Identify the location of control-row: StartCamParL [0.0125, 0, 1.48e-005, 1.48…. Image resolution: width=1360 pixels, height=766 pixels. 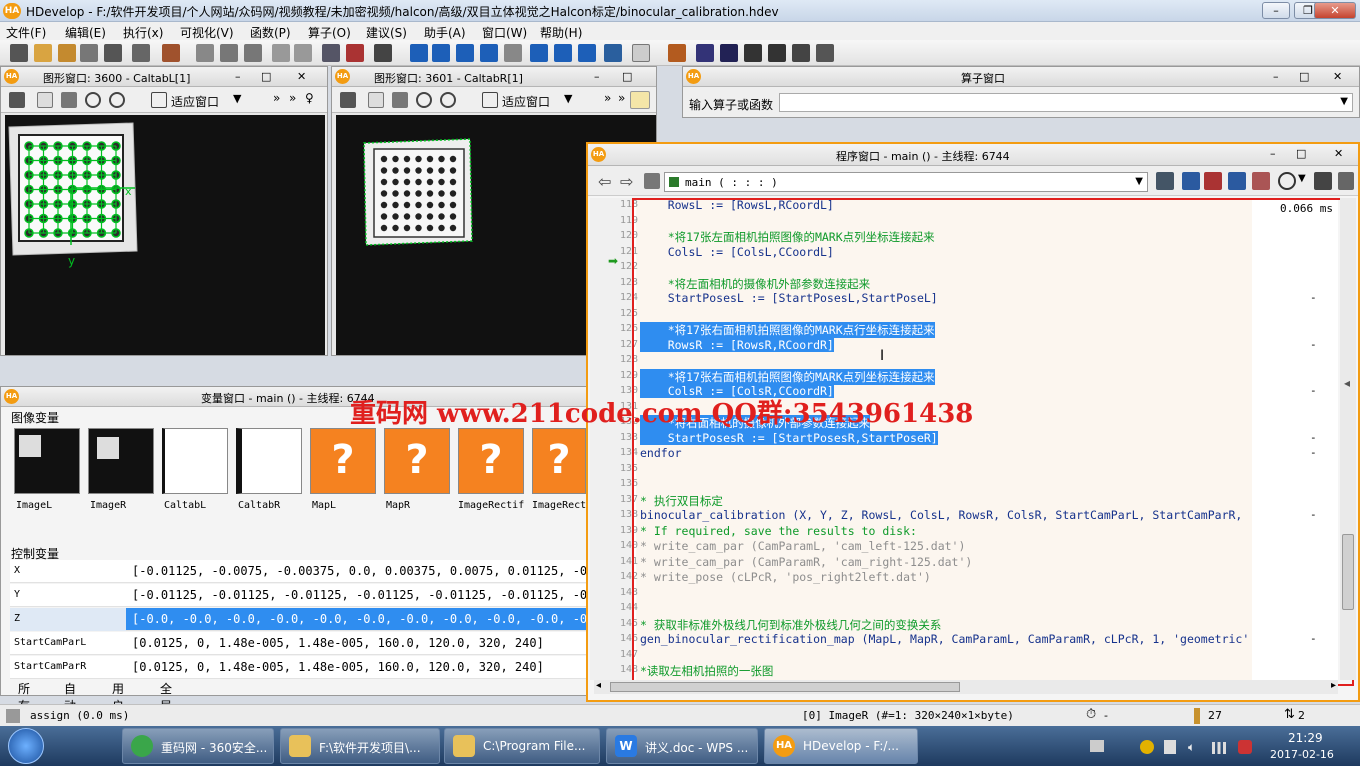
(300, 643).